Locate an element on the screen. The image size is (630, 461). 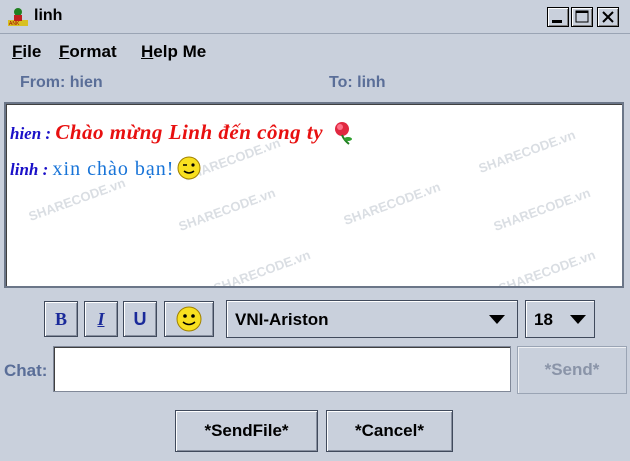
minimize-button is located at coordinates (558, 17).